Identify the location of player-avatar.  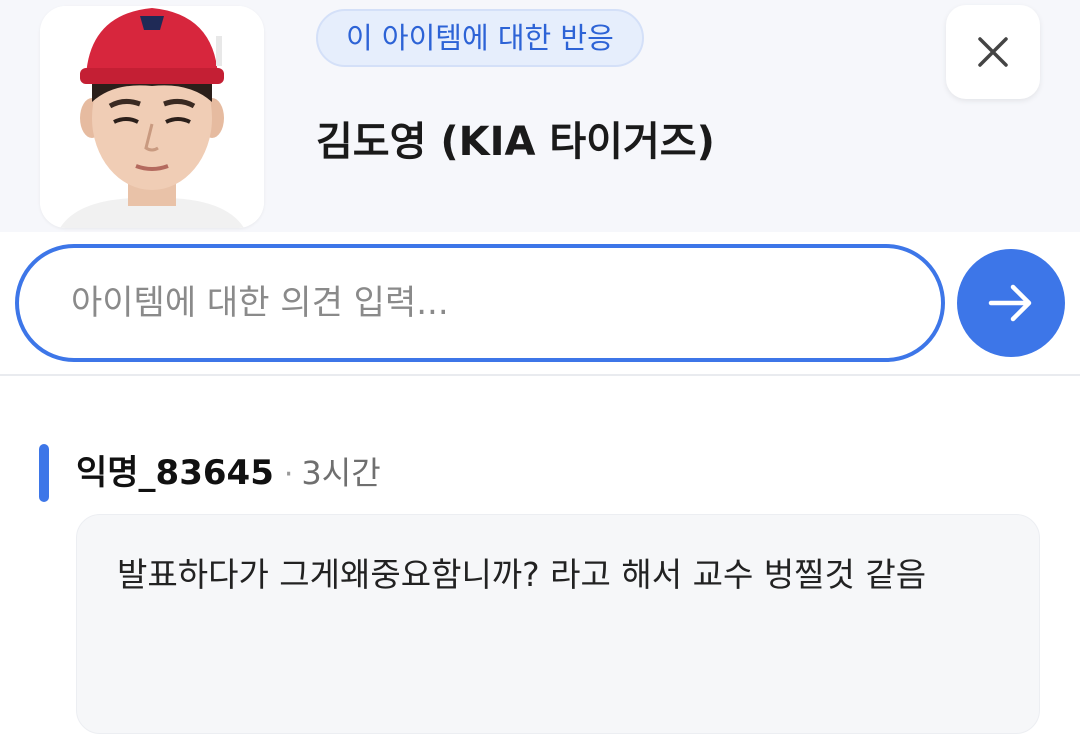
(152, 117).